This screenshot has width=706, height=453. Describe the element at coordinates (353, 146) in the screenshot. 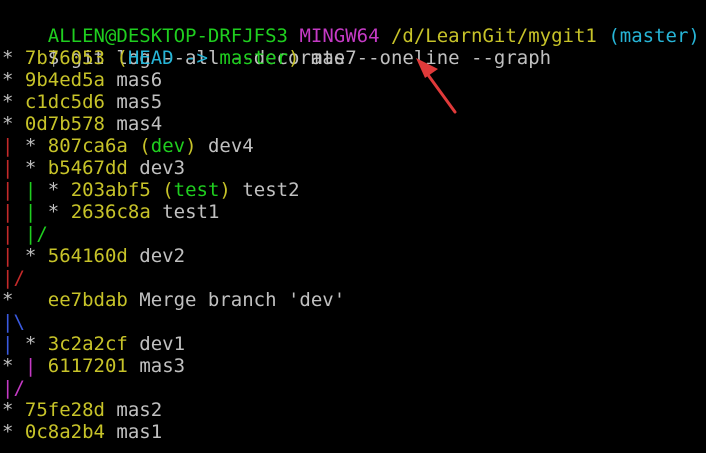

I see `log-line: | * 807ca6a (dev) dev4` at that location.